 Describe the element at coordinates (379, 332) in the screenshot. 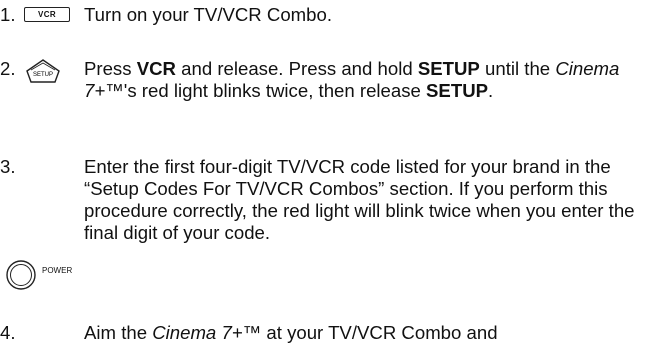

I see `text-run: at your TV/VCR Combo and` at that location.